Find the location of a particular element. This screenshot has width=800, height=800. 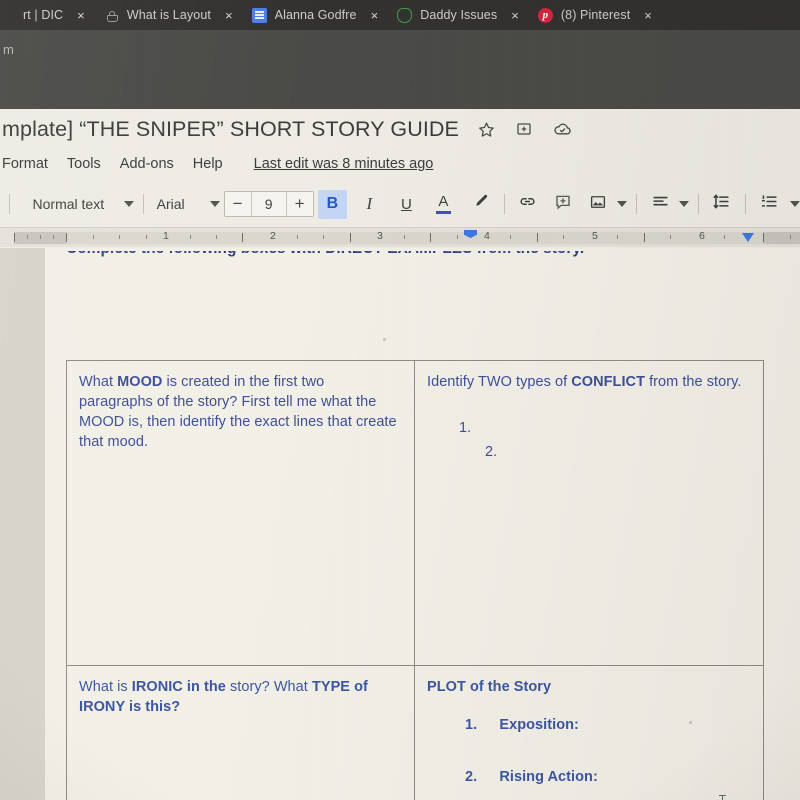

star-icon is located at coordinates (486, 129).